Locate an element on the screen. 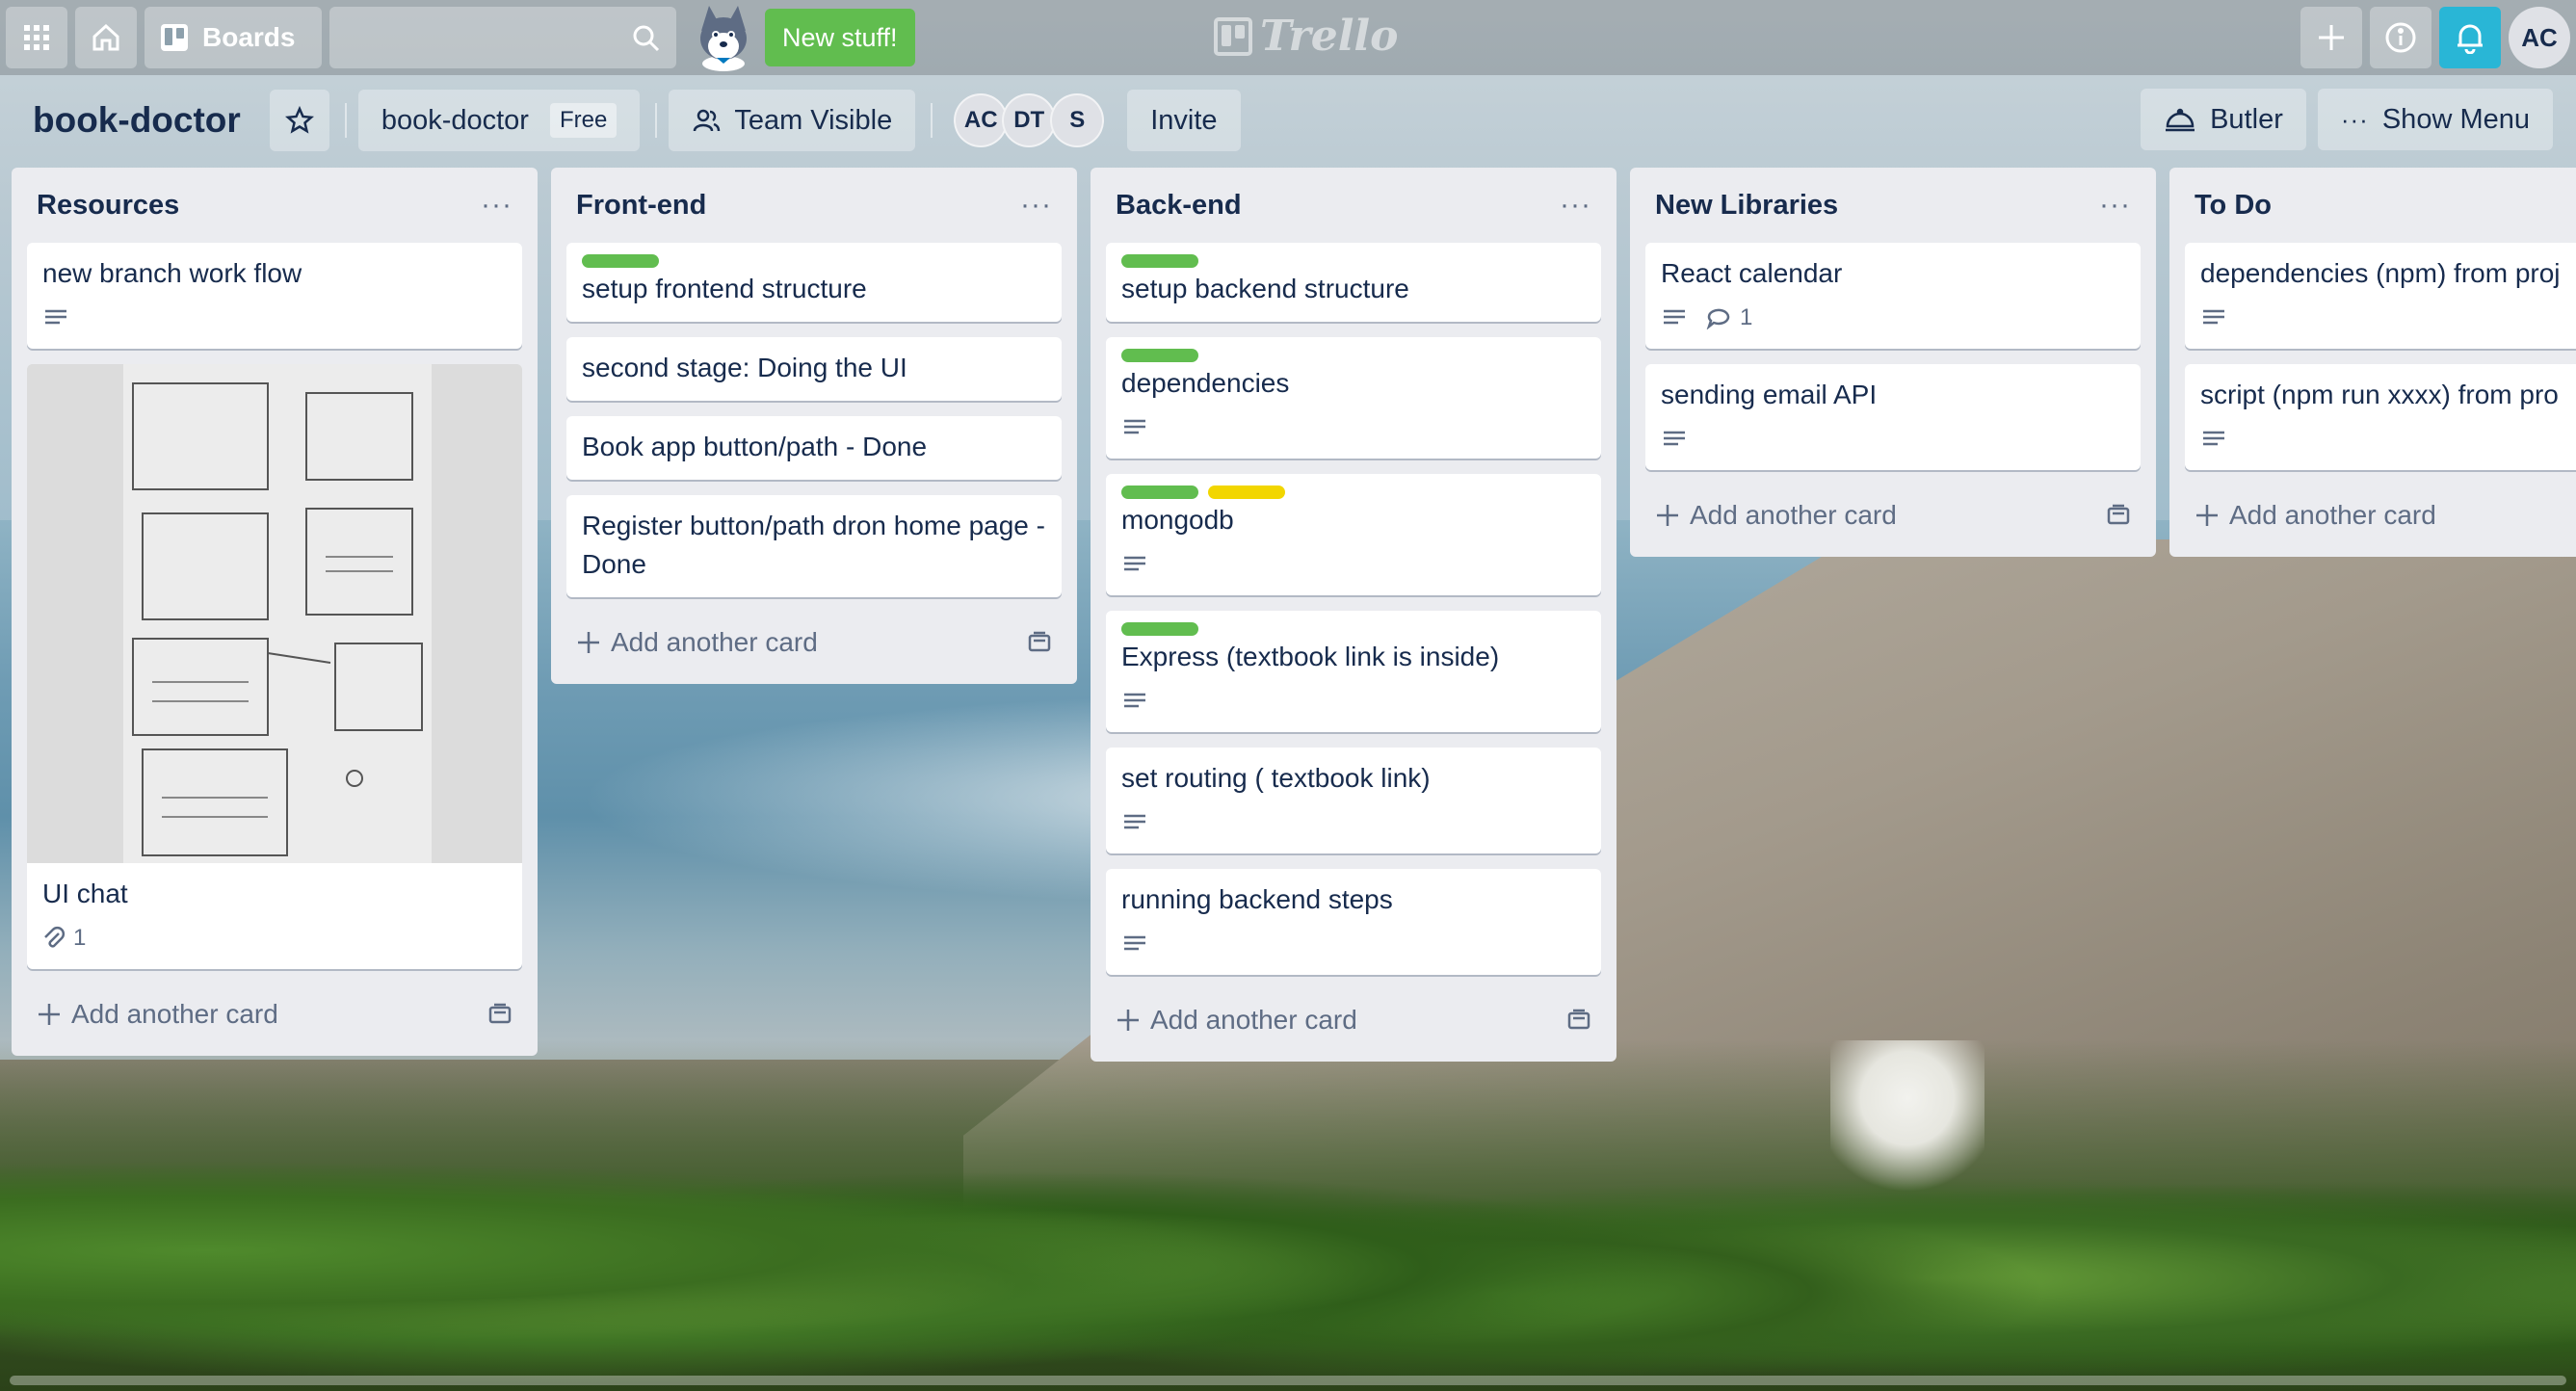  list-title: New Libraries is located at coordinates (1746, 206).